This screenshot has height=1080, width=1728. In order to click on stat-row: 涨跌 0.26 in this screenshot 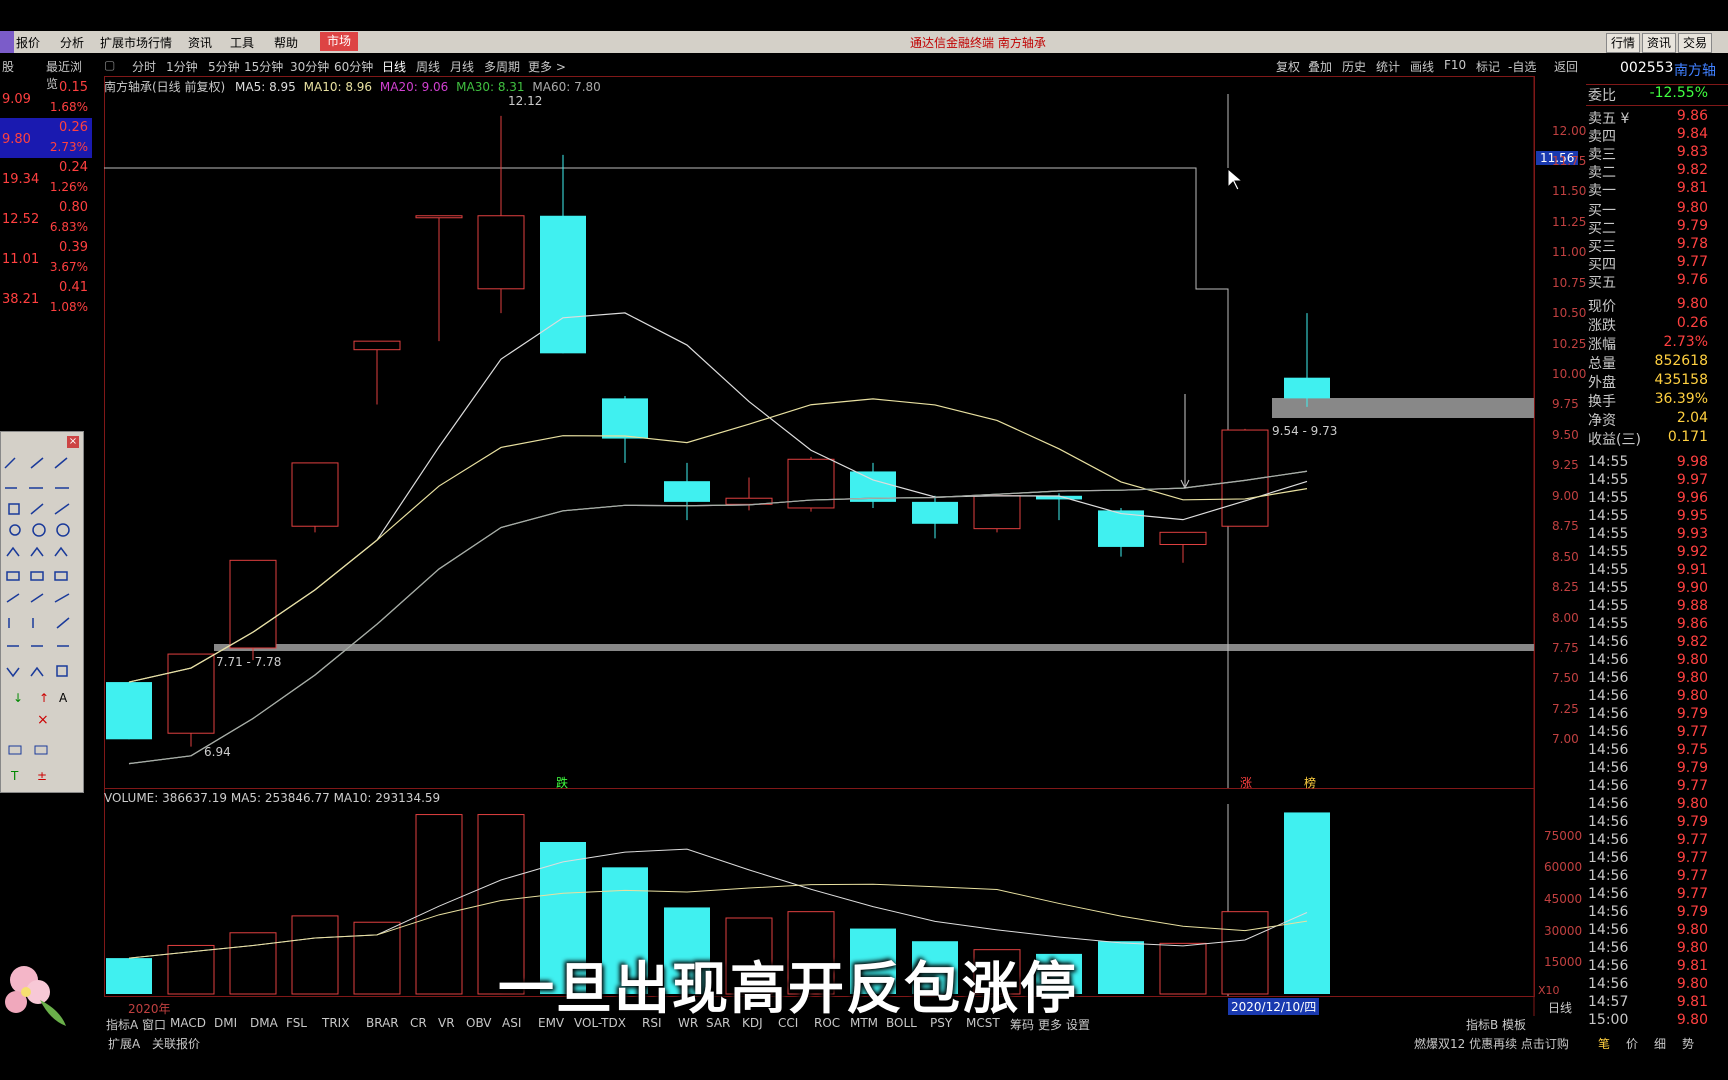, I will do `click(1657, 324)`.